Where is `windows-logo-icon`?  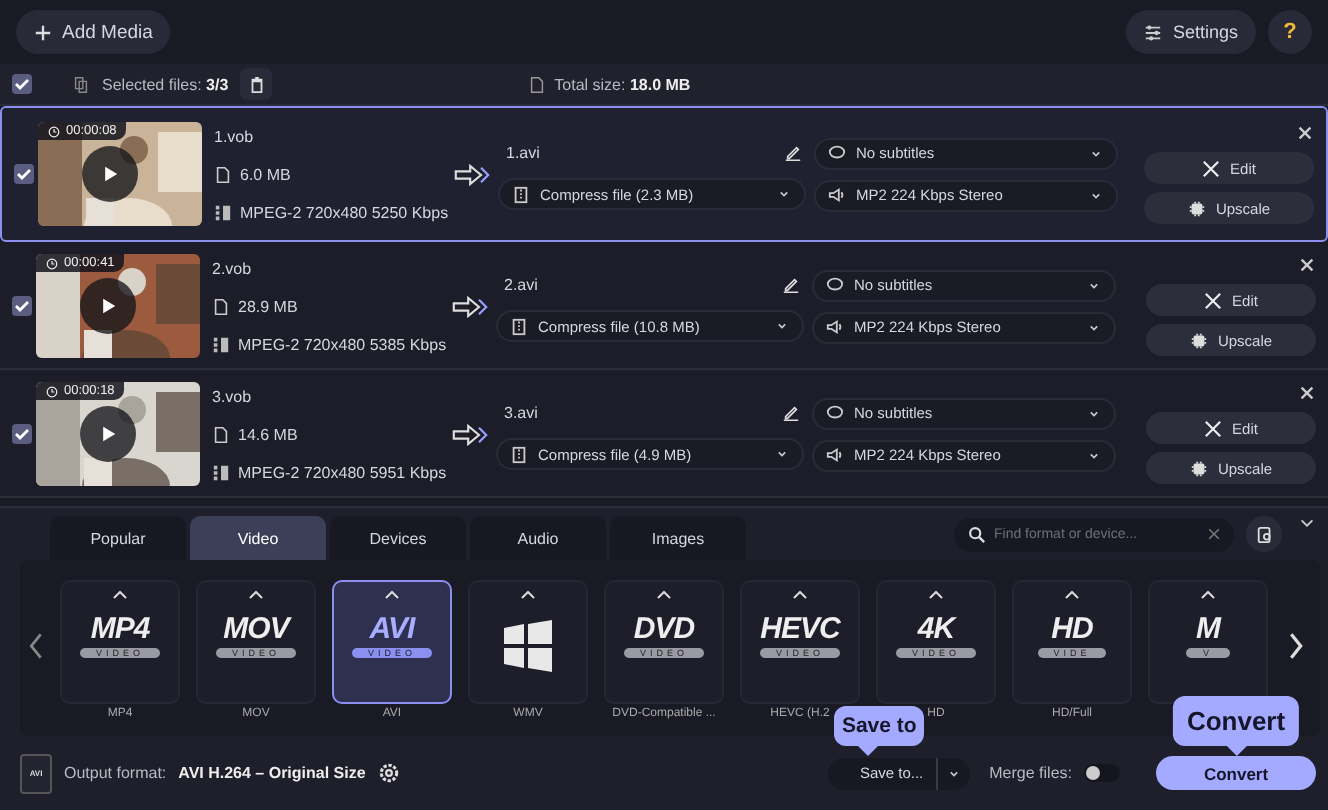 windows-logo-icon is located at coordinates (528, 646).